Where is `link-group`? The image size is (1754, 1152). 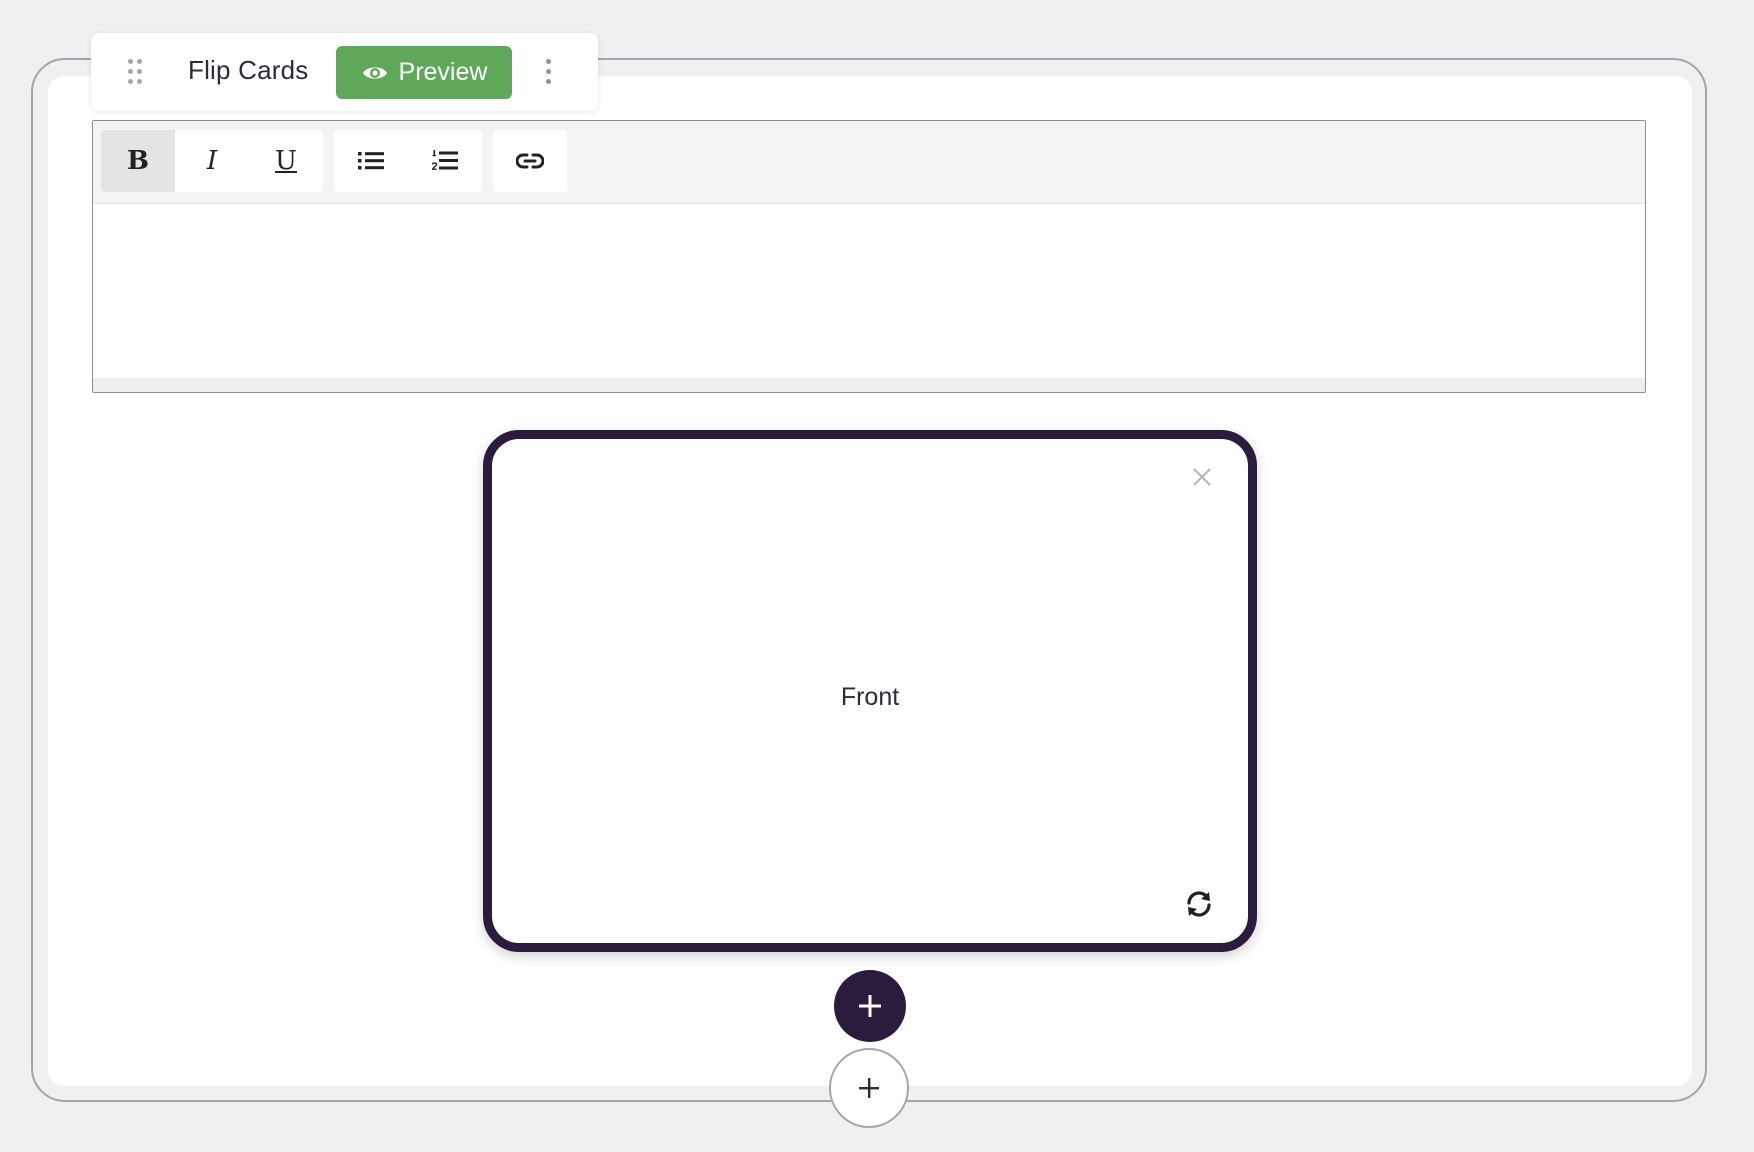
link-group is located at coordinates (530, 161).